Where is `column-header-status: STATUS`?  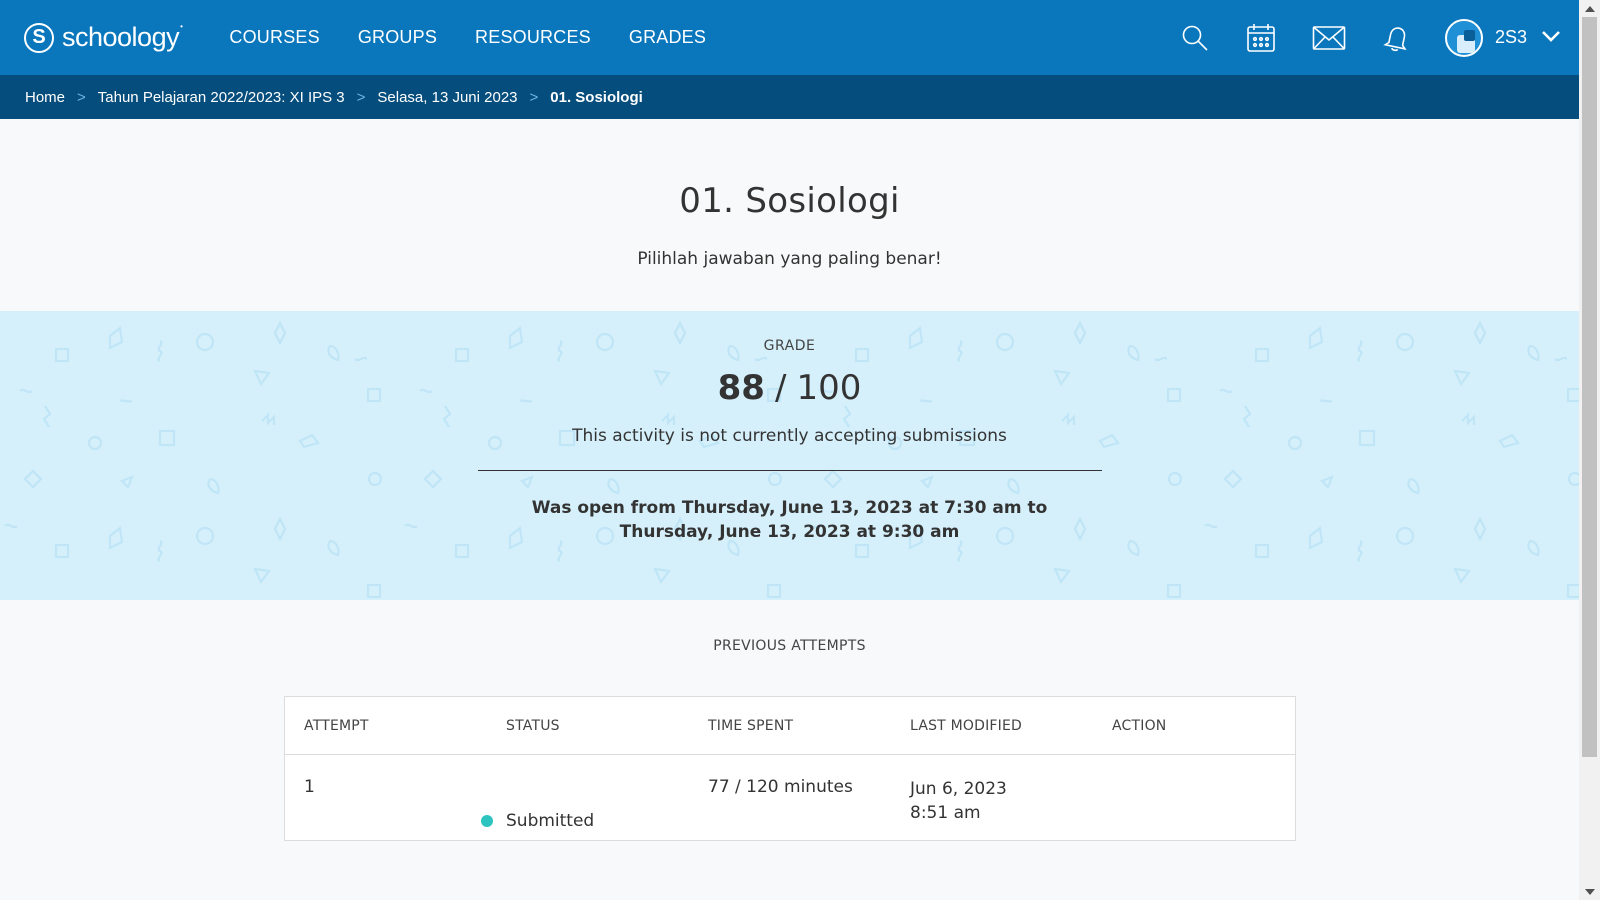 column-header-status: STATUS is located at coordinates (533, 725).